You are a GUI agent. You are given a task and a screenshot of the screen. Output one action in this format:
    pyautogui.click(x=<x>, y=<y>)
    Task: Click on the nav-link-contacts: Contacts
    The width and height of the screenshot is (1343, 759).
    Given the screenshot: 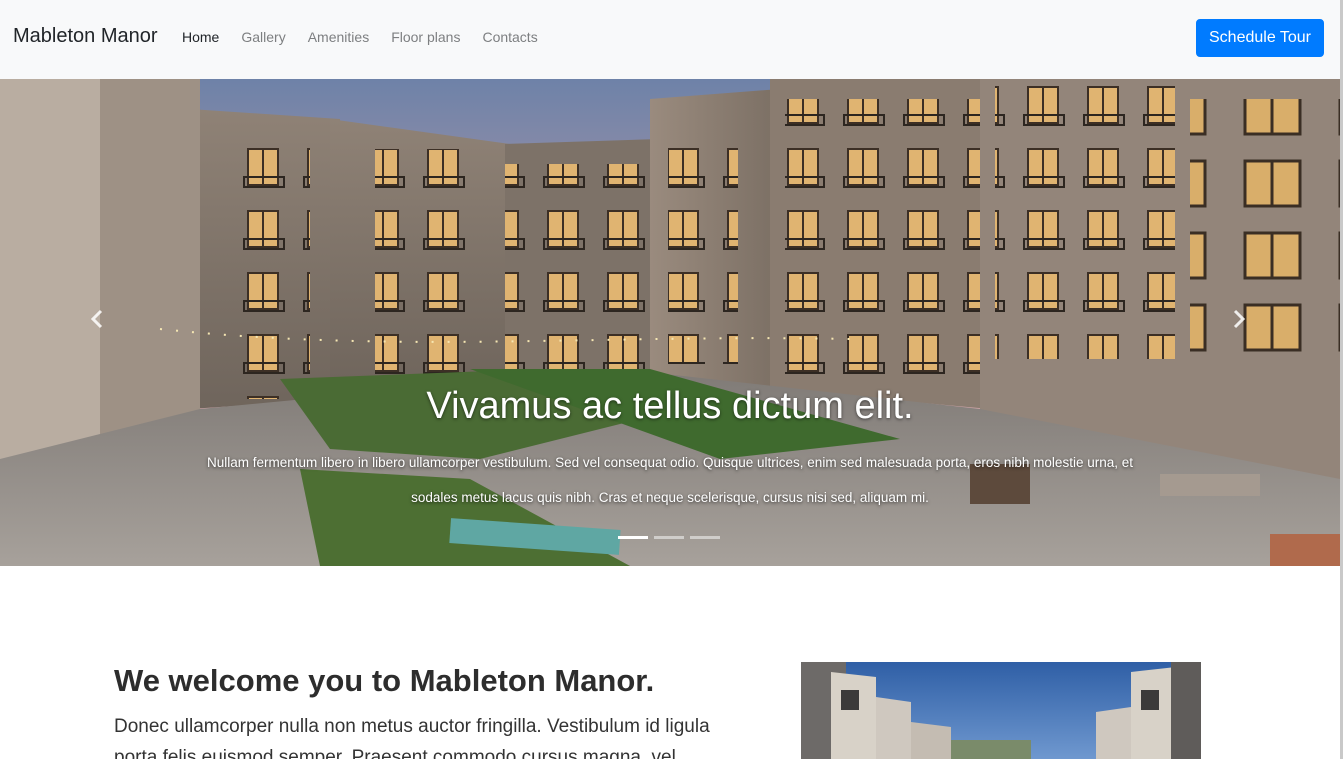 What is the action you would take?
    pyautogui.click(x=509, y=37)
    